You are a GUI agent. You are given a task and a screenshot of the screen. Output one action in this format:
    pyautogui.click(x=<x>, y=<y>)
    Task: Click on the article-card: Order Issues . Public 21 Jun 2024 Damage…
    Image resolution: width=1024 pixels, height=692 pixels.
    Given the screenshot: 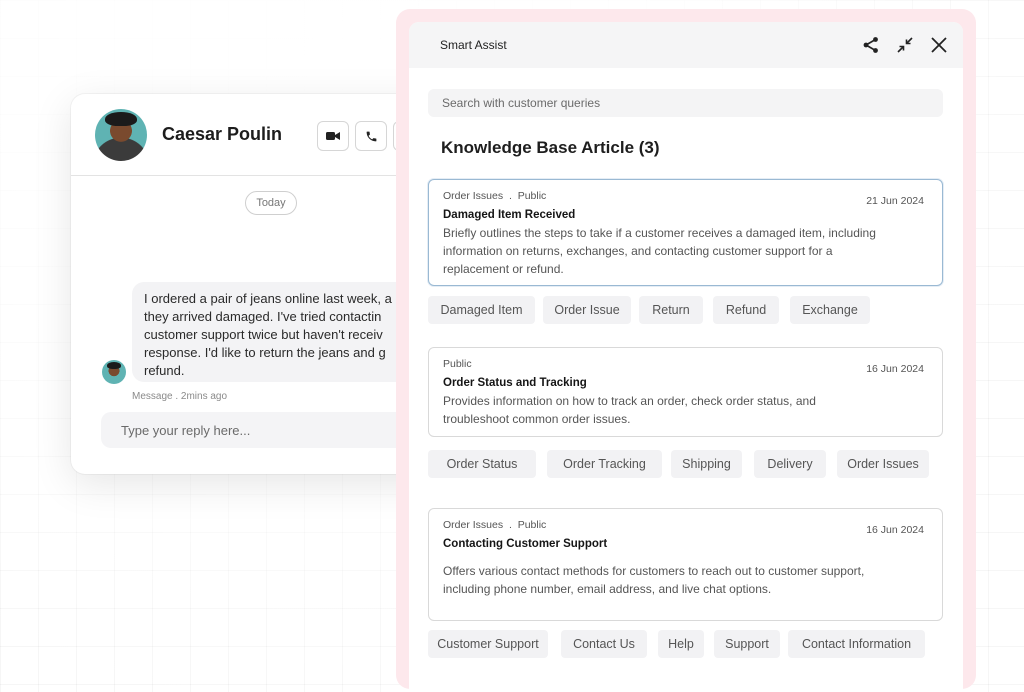 What is the action you would take?
    pyautogui.click(x=685, y=232)
    